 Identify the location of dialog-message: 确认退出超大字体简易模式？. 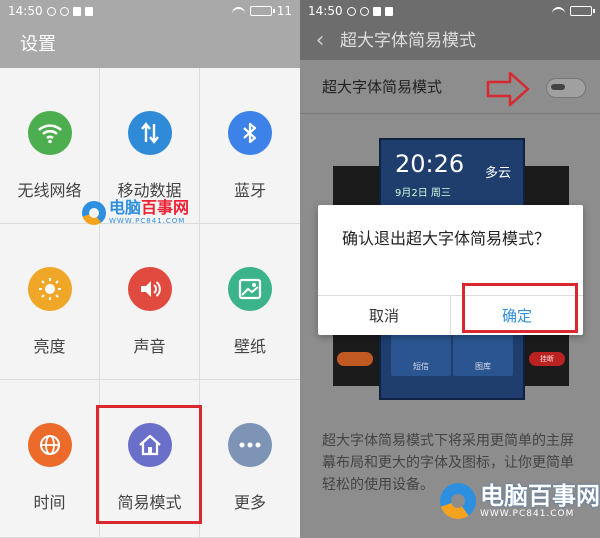
(446, 238).